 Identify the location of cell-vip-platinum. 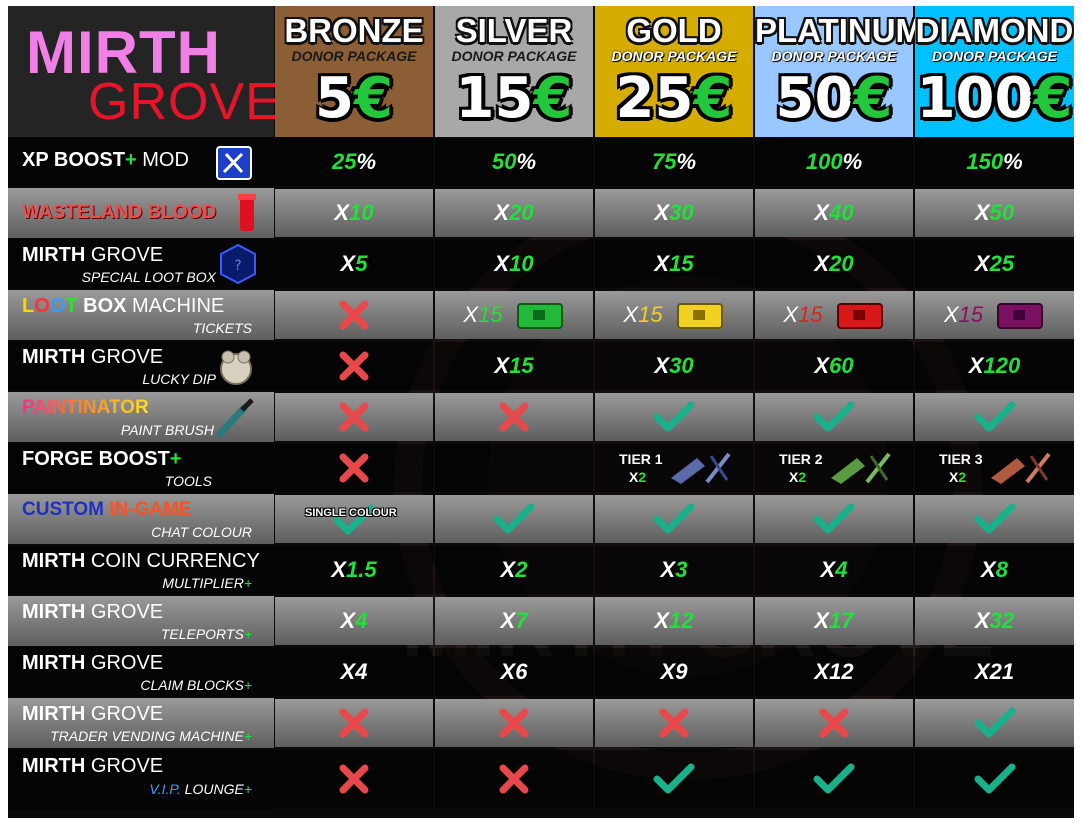
(834, 779).